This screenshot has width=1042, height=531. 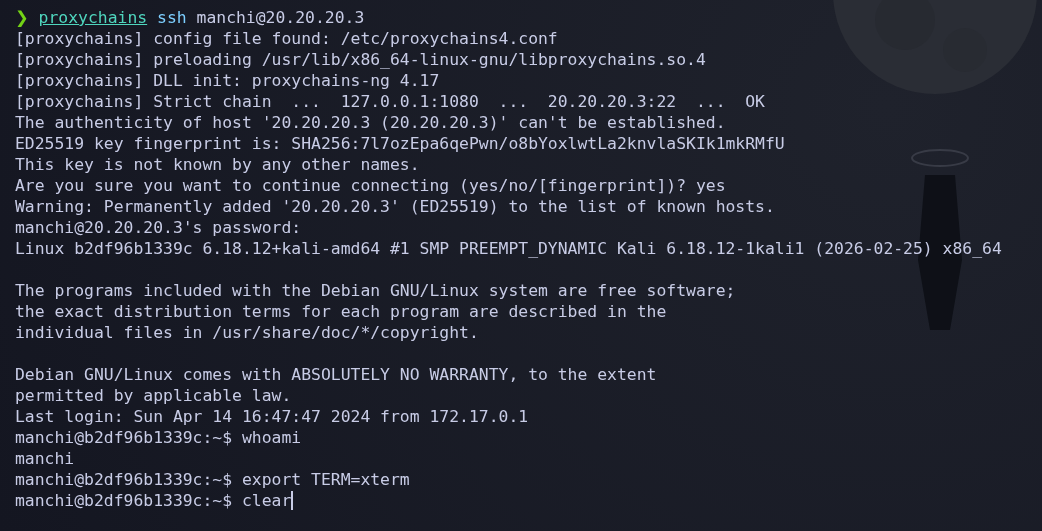 I want to click on output-line: [proxychains] DLL init: proxychains-ng 4.17, so click(x=227, y=80).